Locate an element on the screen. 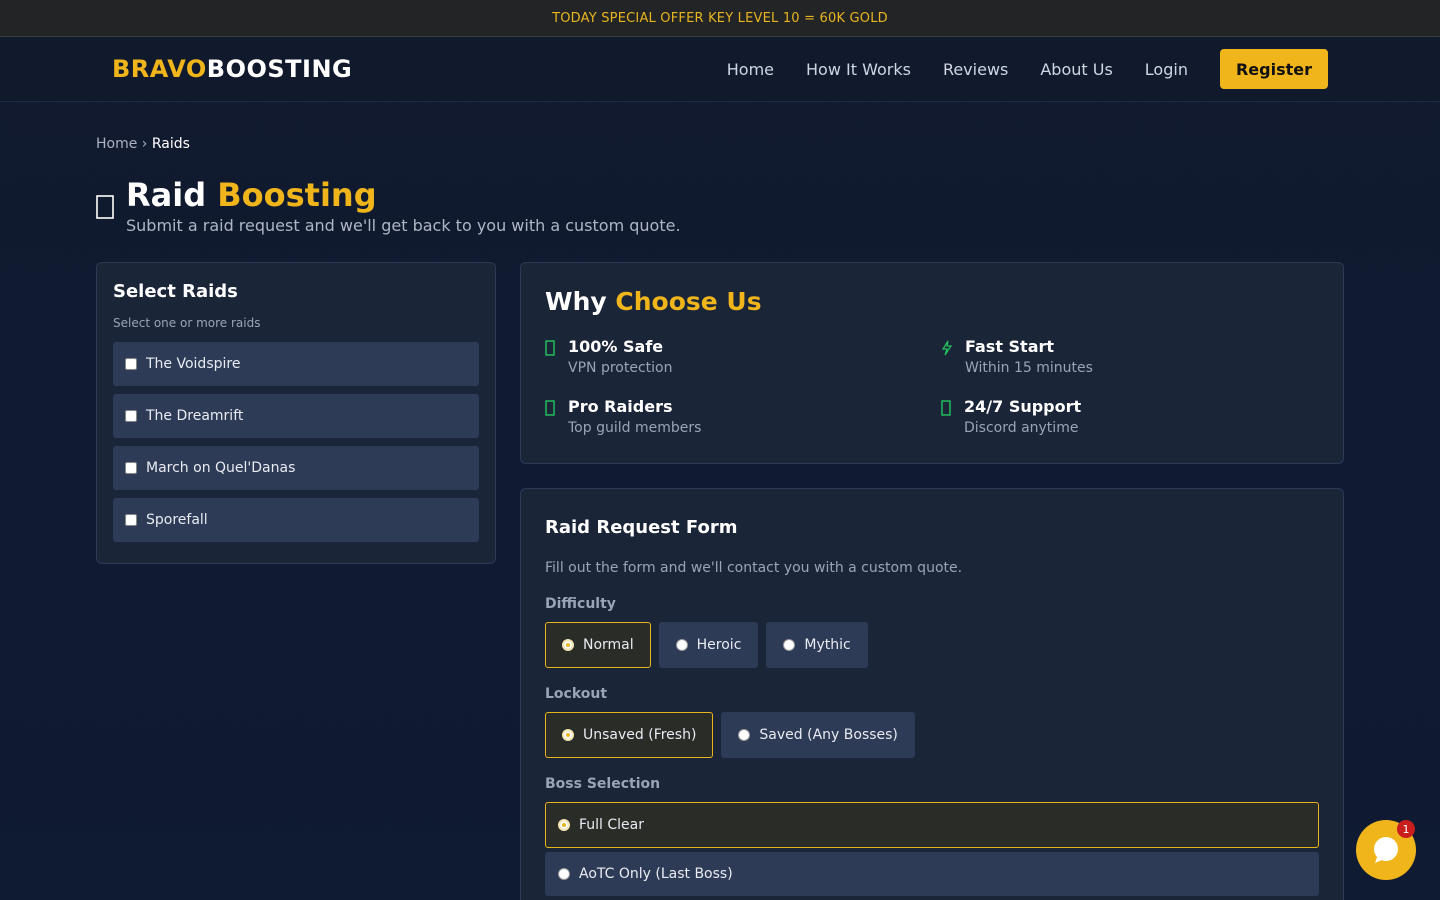 Image resolution: width=1440 pixels, height=900 pixels. breadcrumb: Home › Raids is located at coordinates (143, 144).